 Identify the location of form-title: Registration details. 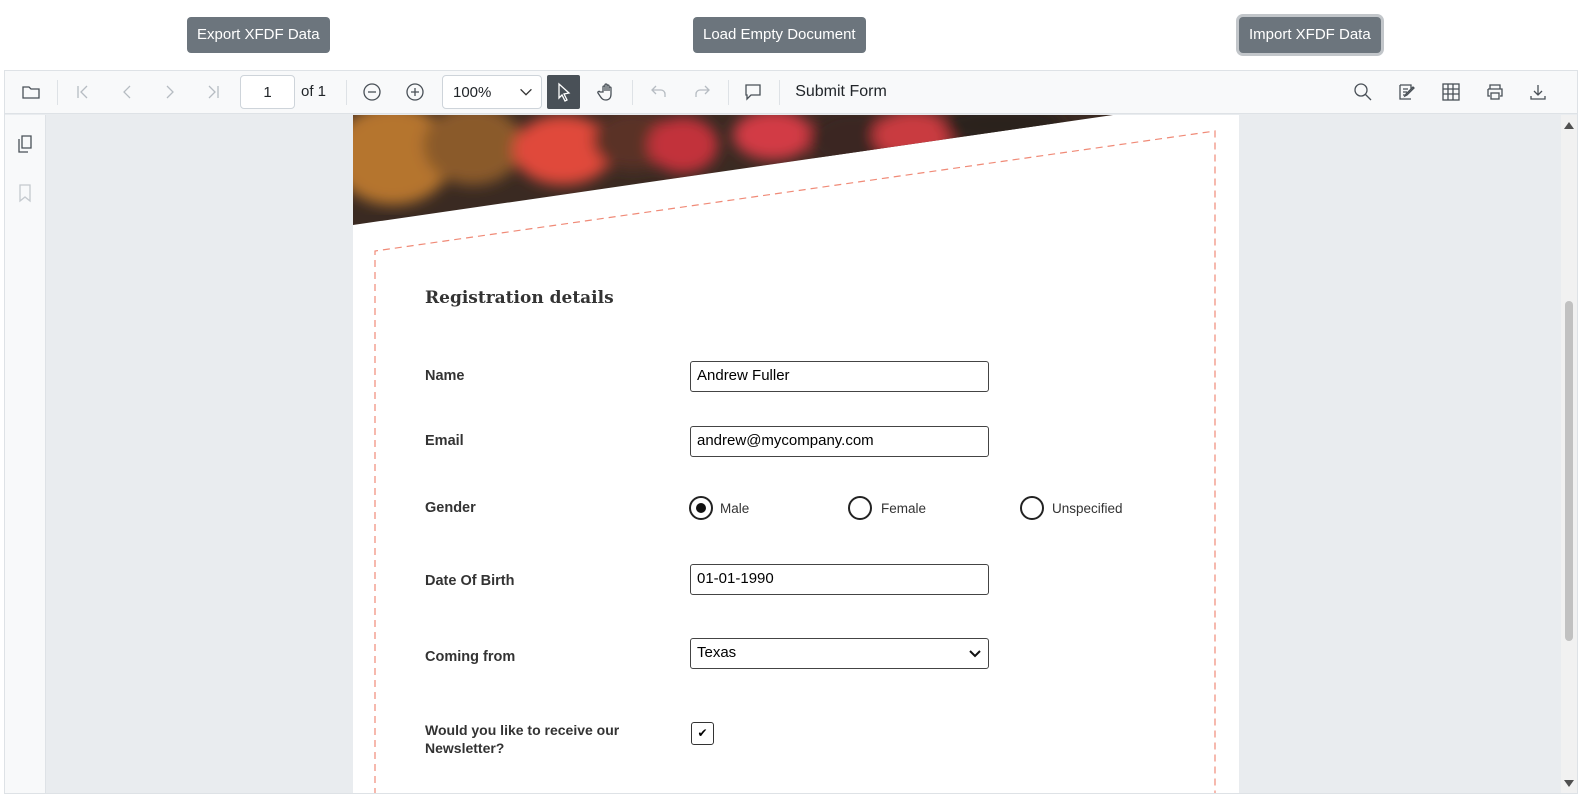
(519, 298).